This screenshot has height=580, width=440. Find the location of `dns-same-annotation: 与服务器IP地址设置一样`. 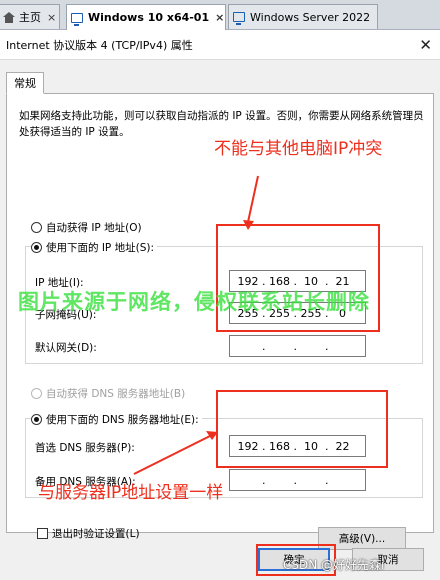

dns-same-annotation: 与服务器IP地址设置一样 is located at coordinates (131, 493).